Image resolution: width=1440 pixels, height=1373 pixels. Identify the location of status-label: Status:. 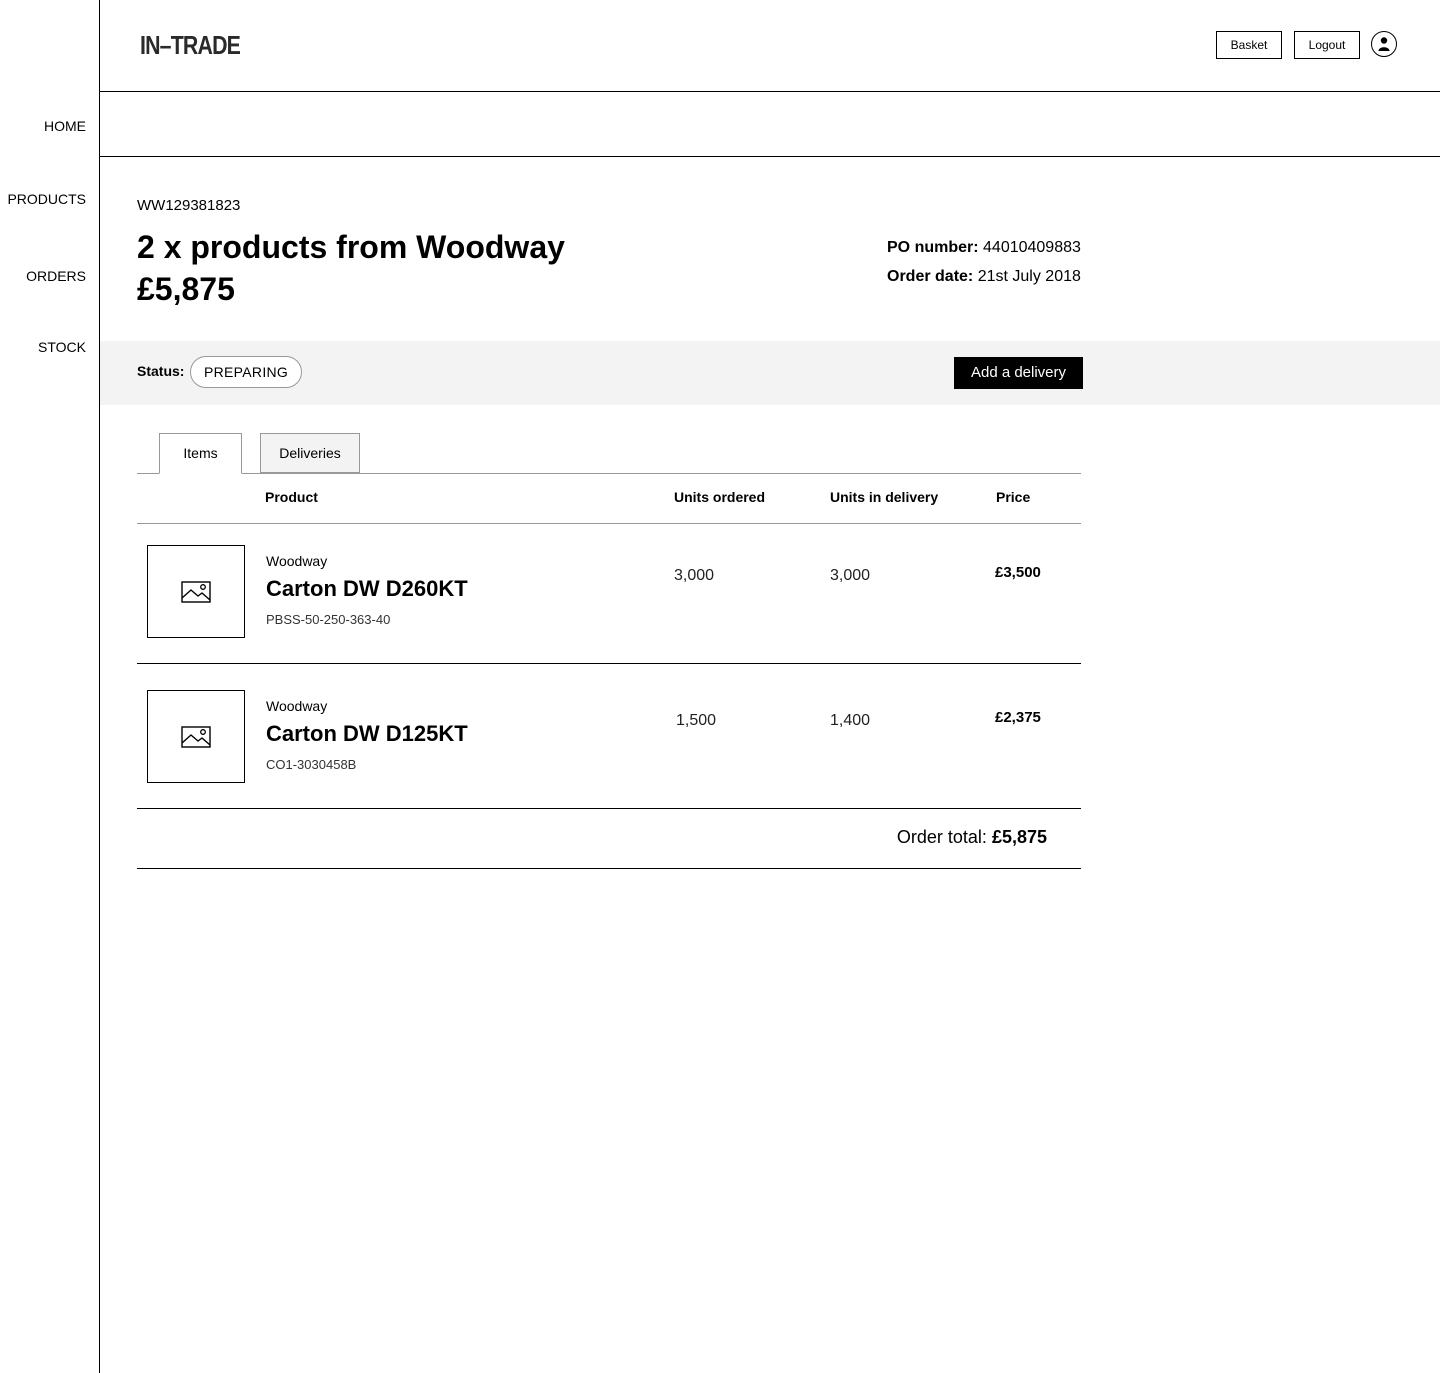
(161, 371).